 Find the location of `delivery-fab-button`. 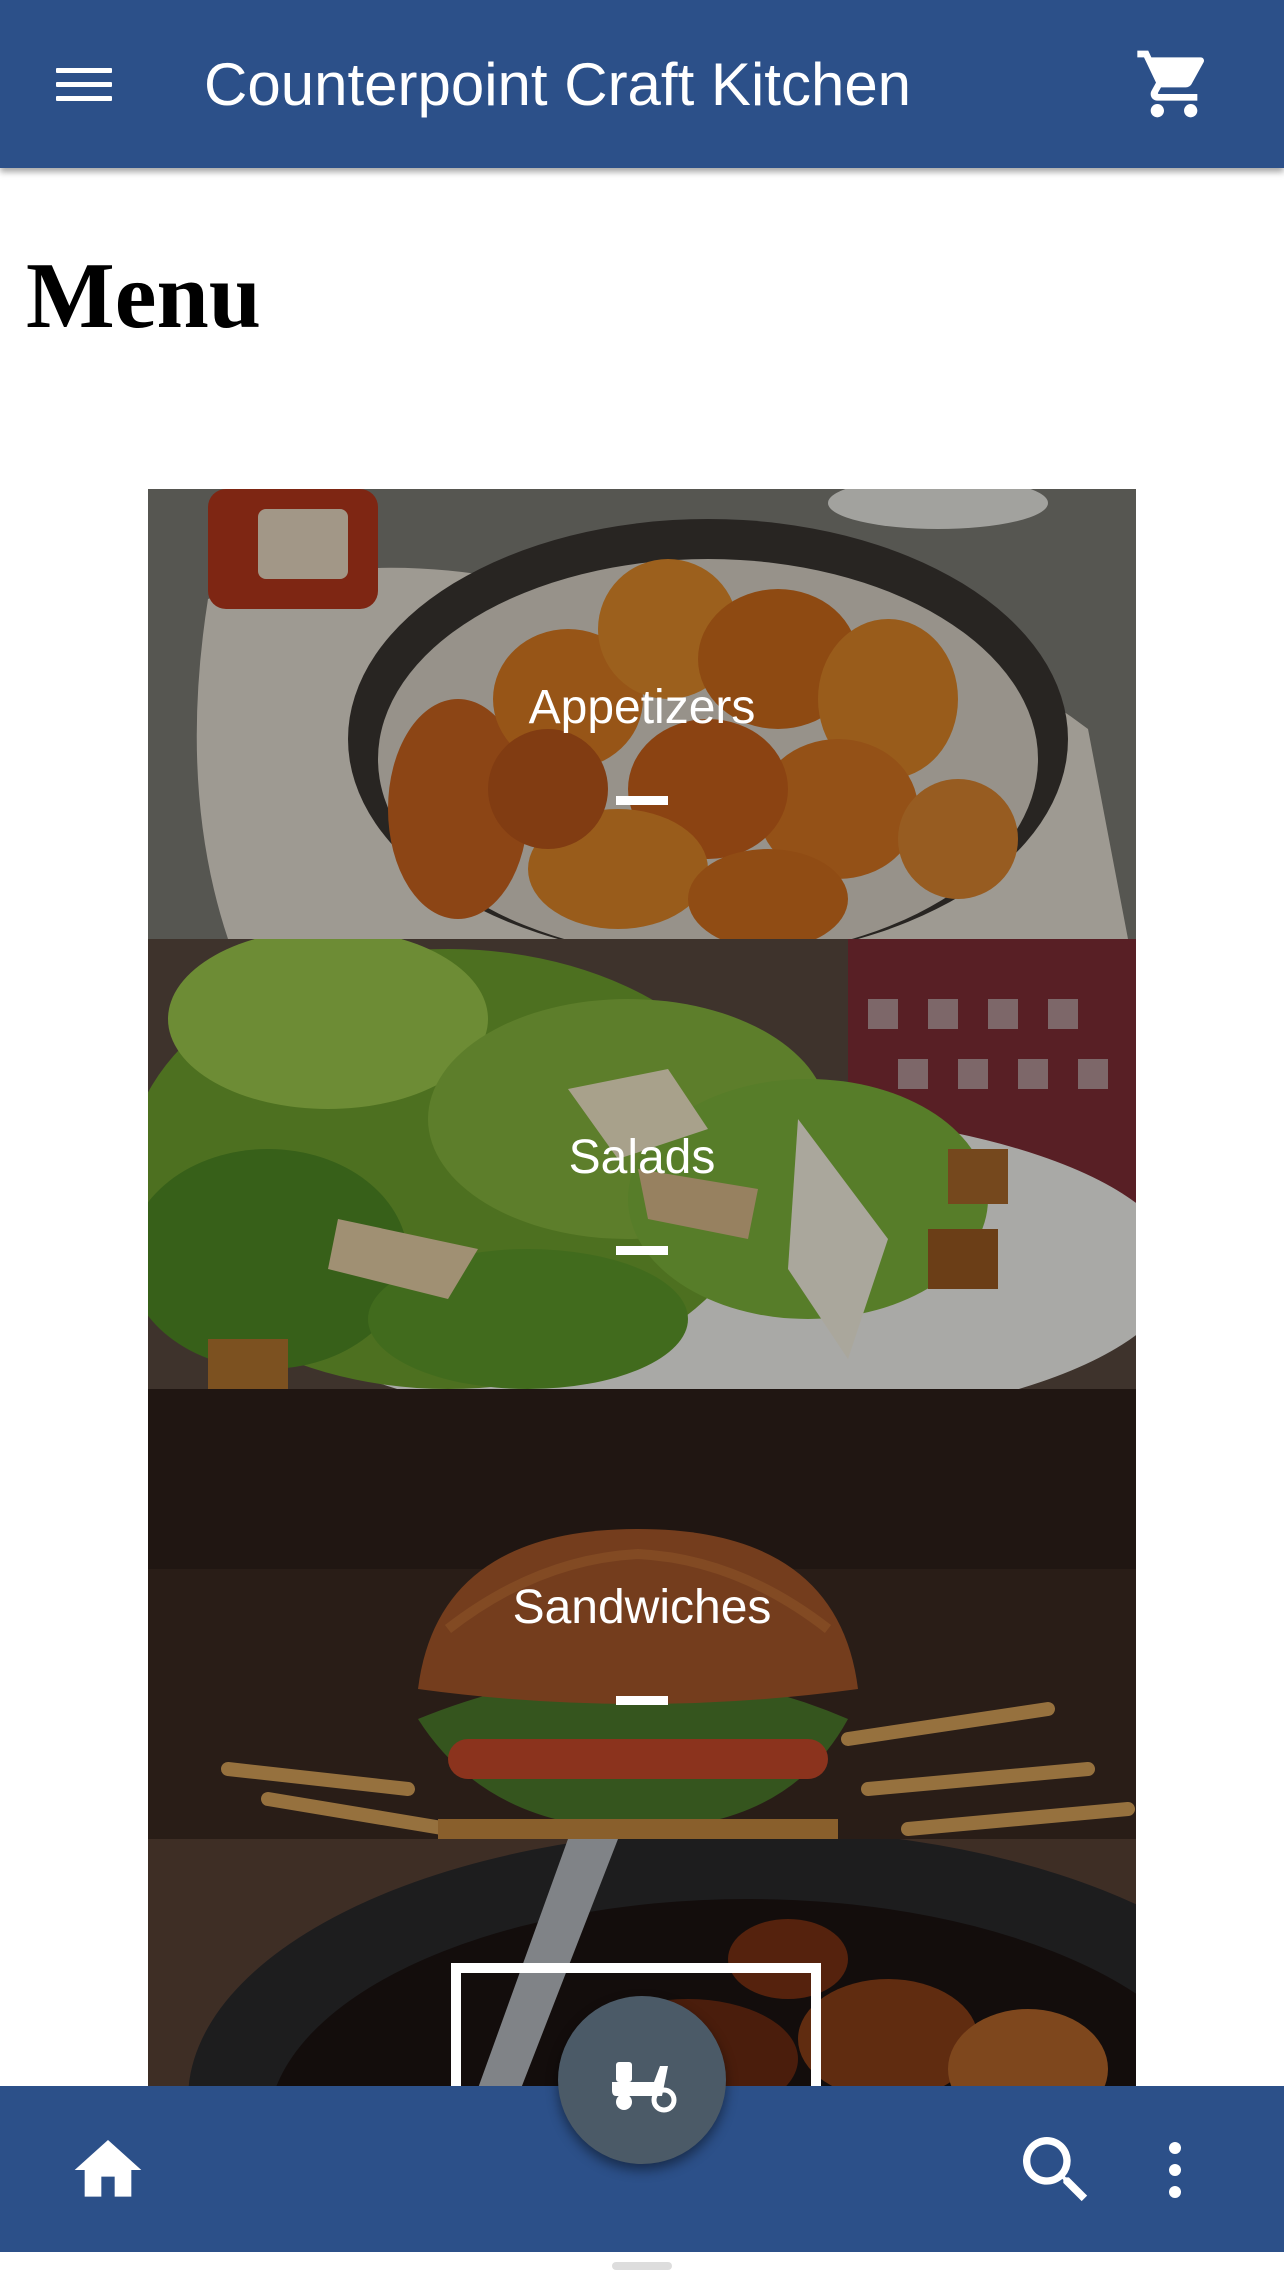

delivery-fab-button is located at coordinates (642, 2080).